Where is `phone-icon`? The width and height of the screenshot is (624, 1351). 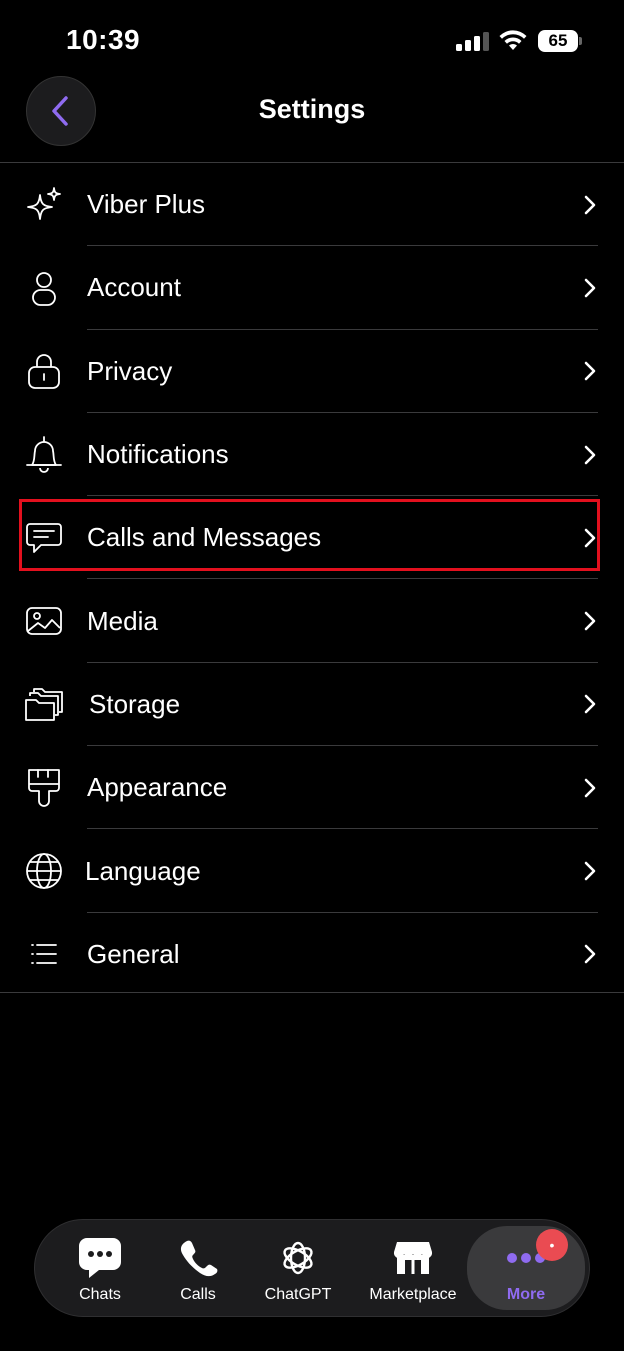
phone-icon is located at coordinates (198, 1258).